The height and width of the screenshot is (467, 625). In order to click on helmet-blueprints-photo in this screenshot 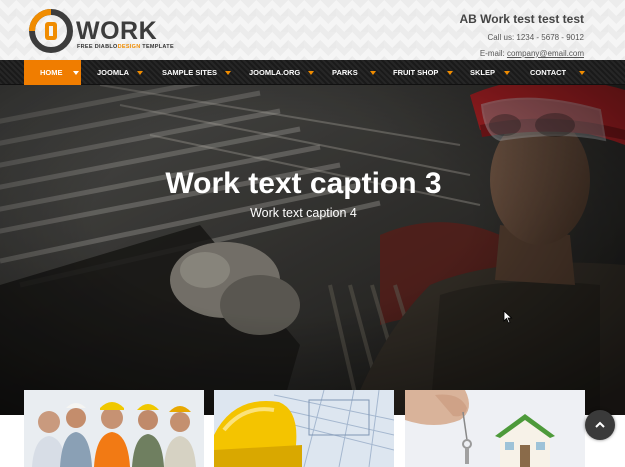, I will do `click(304, 428)`.